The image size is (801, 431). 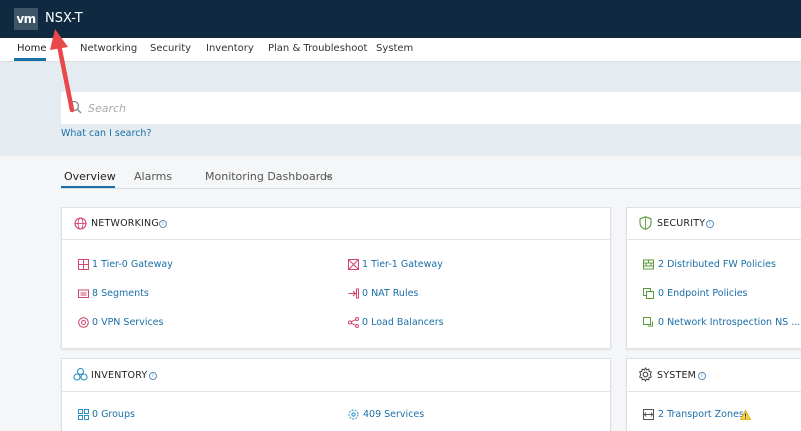 I want to click on link-tier1-gateway: 1 Tier-1 Gateway, so click(x=402, y=264).